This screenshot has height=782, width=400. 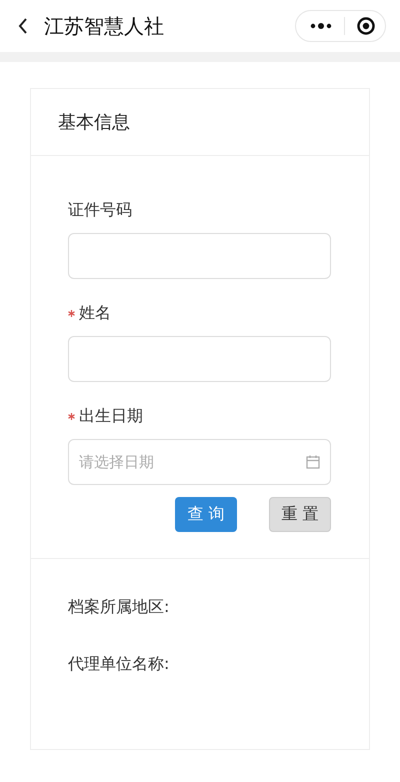 I want to click on info-label: 档案所属地区:, so click(x=119, y=607).